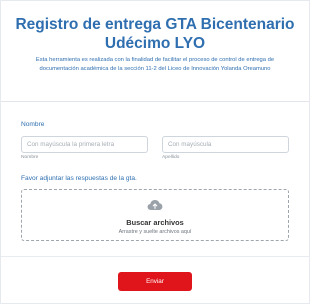 This screenshot has height=304, width=320. Describe the element at coordinates (33, 124) in the screenshot. I see `name-section-label: Nombre` at that location.